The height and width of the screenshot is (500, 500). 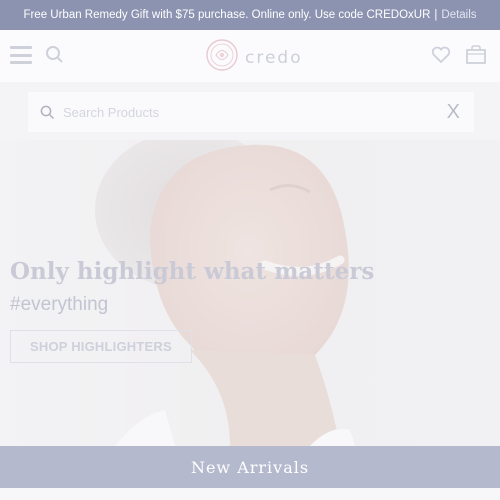 What do you see at coordinates (192, 271) in the screenshot?
I see `hero-title: Only highlight what matters` at bounding box center [192, 271].